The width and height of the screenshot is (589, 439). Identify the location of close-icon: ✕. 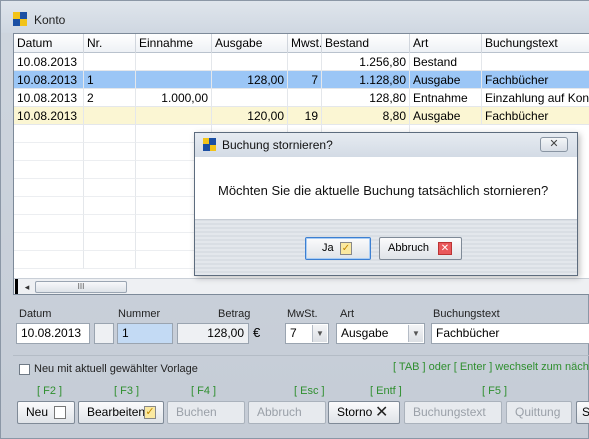
(554, 144).